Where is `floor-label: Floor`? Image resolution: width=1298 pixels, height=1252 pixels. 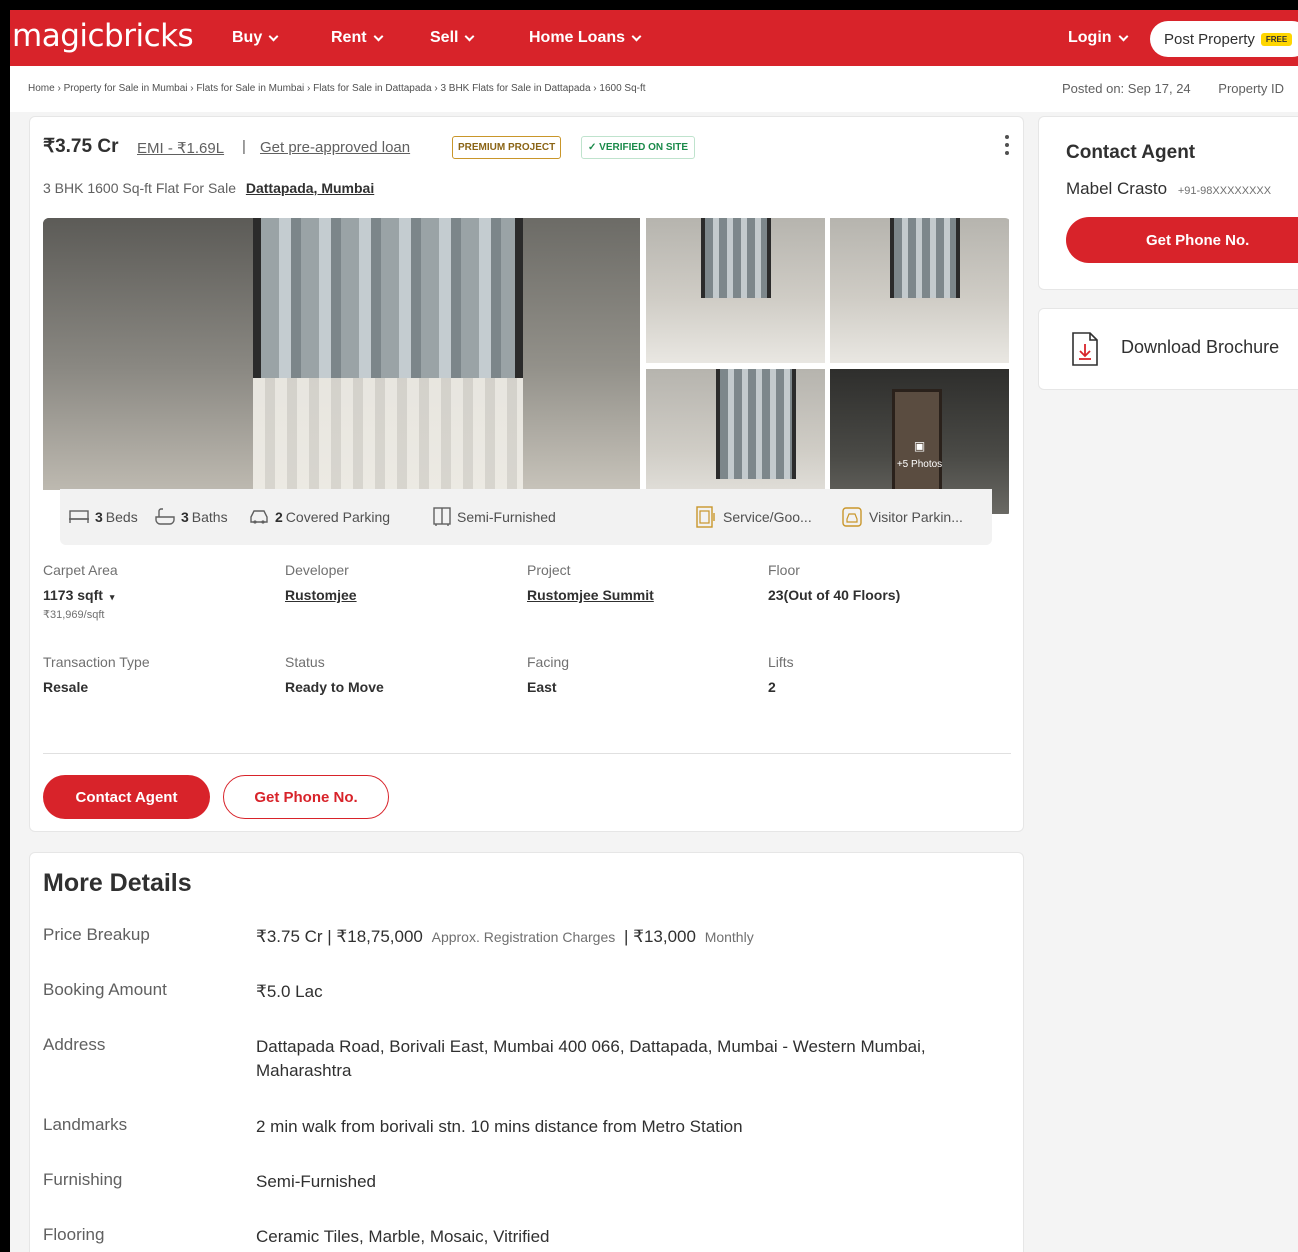 floor-label: Floor is located at coordinates (784, 570).